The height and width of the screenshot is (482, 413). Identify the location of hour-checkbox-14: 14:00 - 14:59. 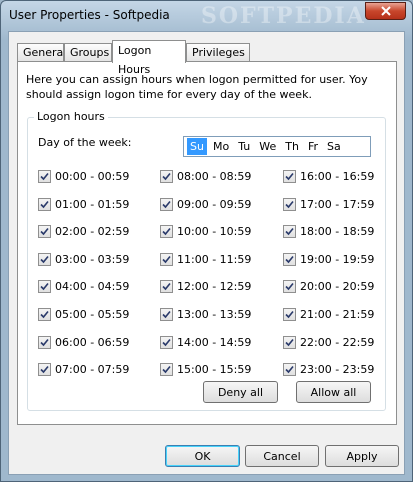
(205, 342).